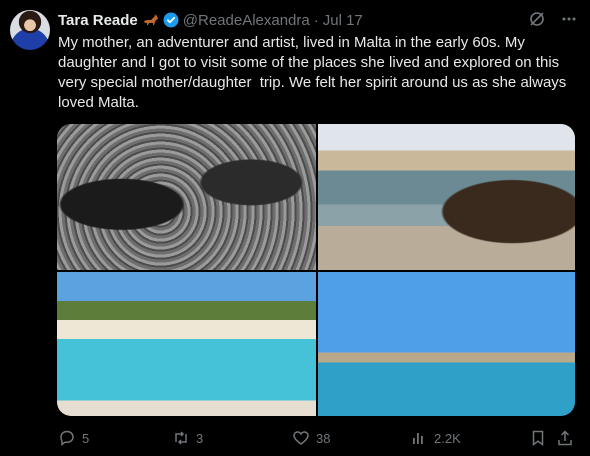 The width and height of the screenshot is (590, 456). Describe the element at coordinates (537, 19) in the screenshot. I see `grok-icon` at that location.